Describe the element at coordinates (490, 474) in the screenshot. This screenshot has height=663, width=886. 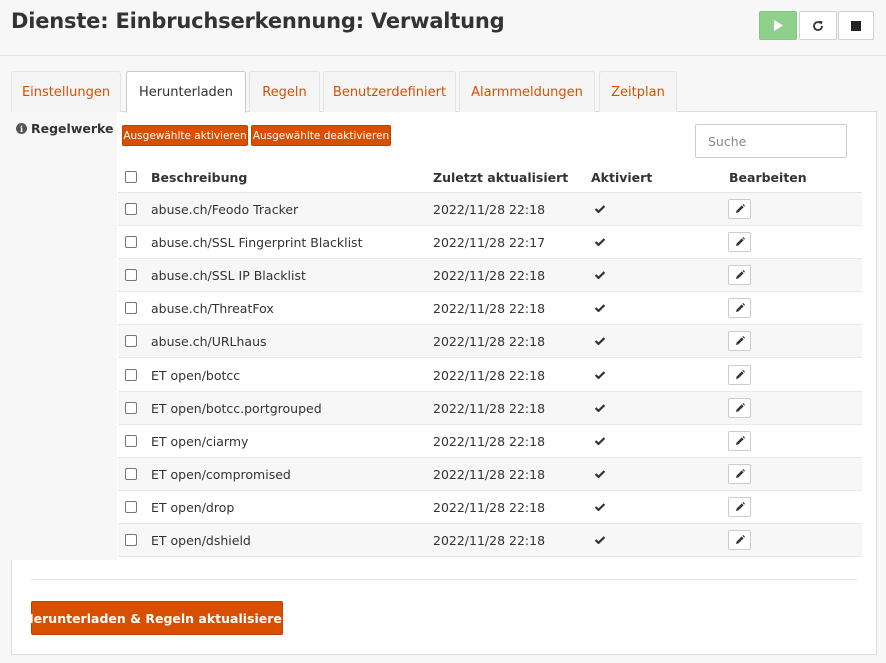
I see `table-row: ET open/compromised 2022/11/28 22:18` at that location.